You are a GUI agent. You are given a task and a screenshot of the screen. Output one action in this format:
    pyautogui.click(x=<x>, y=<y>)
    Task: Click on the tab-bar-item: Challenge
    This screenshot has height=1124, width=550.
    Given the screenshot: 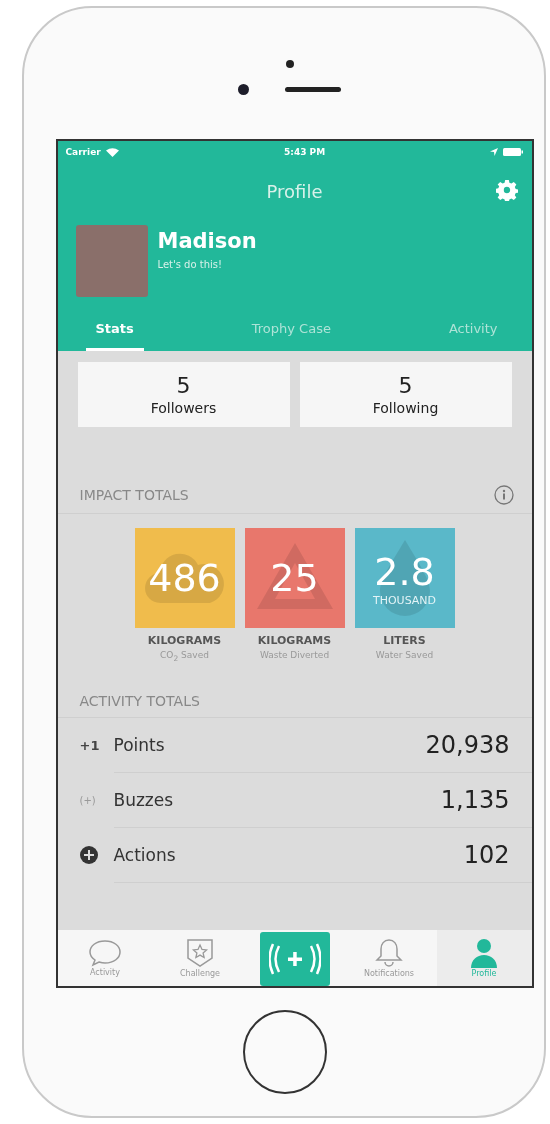 What is the action you would take?
    pyautogui.click(x=200, y=958)
    